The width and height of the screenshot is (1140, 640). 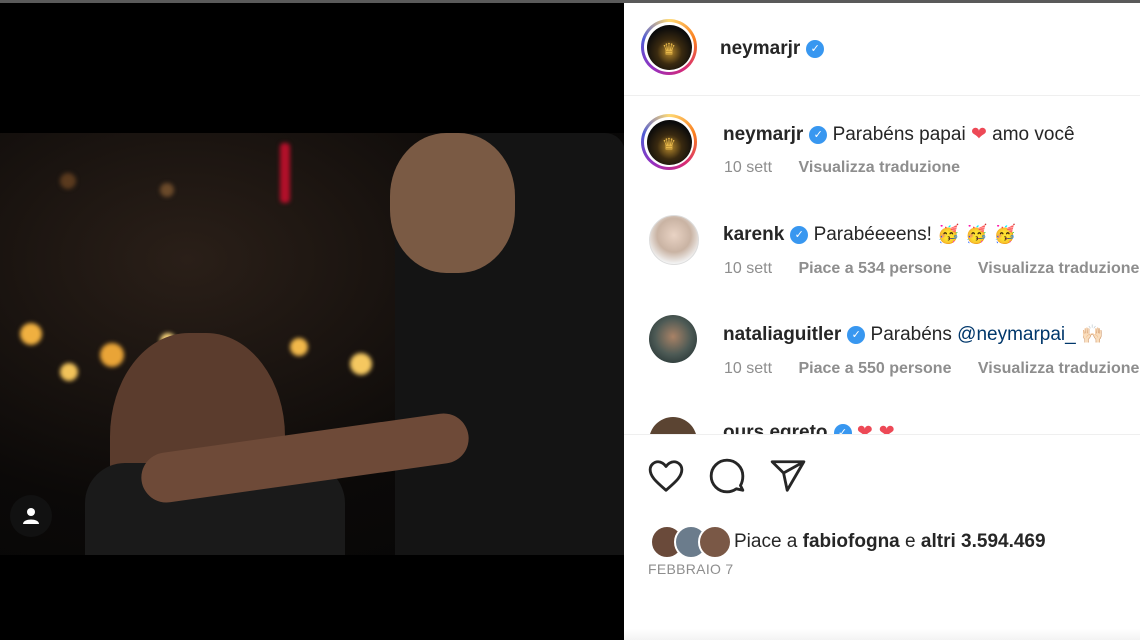 What do you see at coordinates (1016, 334) in the screenshot?
I see `mention-link: @neymarpai_` at bounding box center [1016, 334].